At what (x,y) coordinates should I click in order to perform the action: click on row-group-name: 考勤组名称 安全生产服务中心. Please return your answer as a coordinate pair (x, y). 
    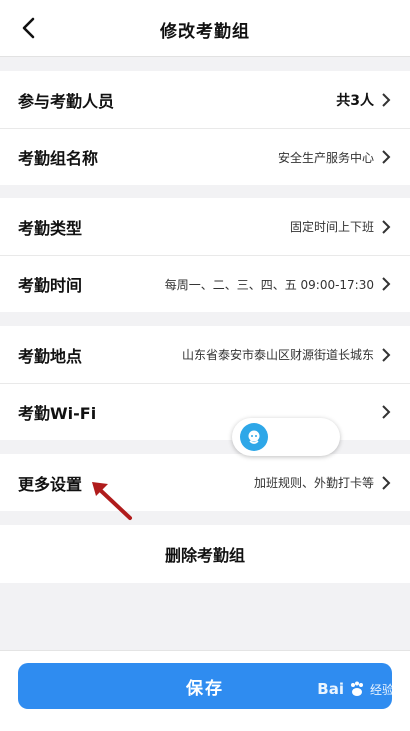
    Looking at the image, I should click on (205, 156).